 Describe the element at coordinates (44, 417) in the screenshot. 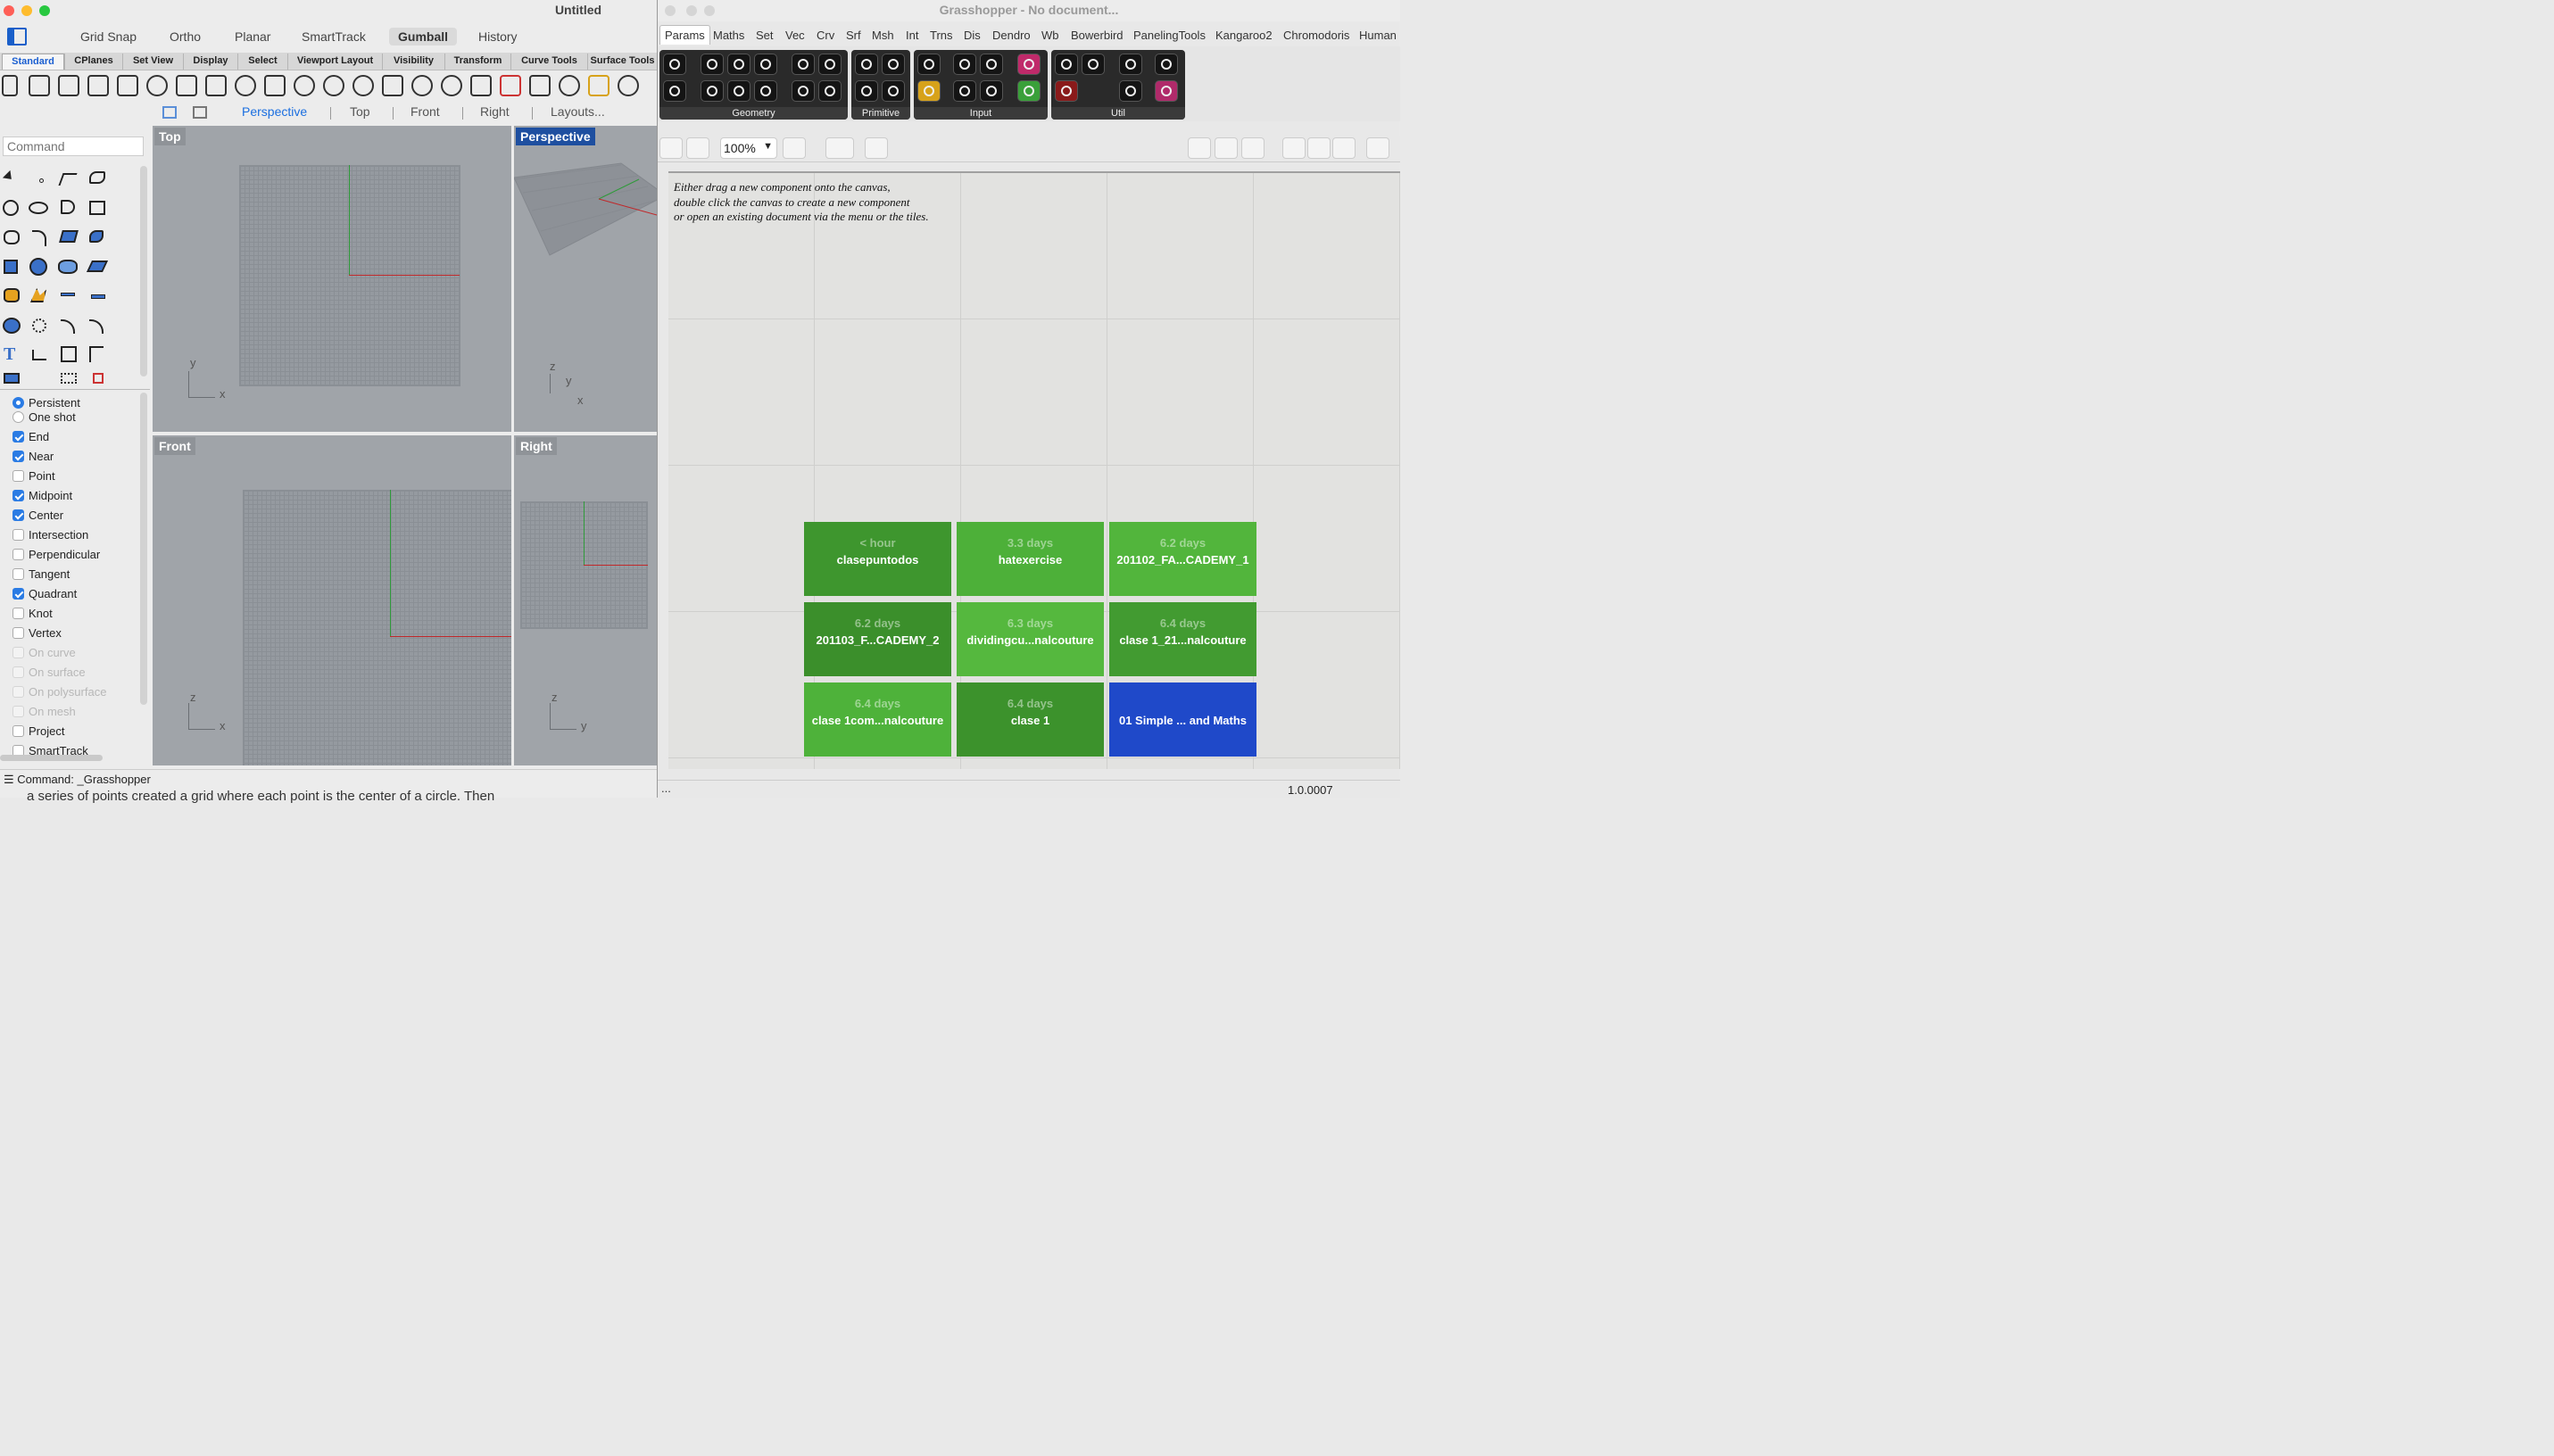

I see `osnap-mode-one-shot: One shot` at that location.